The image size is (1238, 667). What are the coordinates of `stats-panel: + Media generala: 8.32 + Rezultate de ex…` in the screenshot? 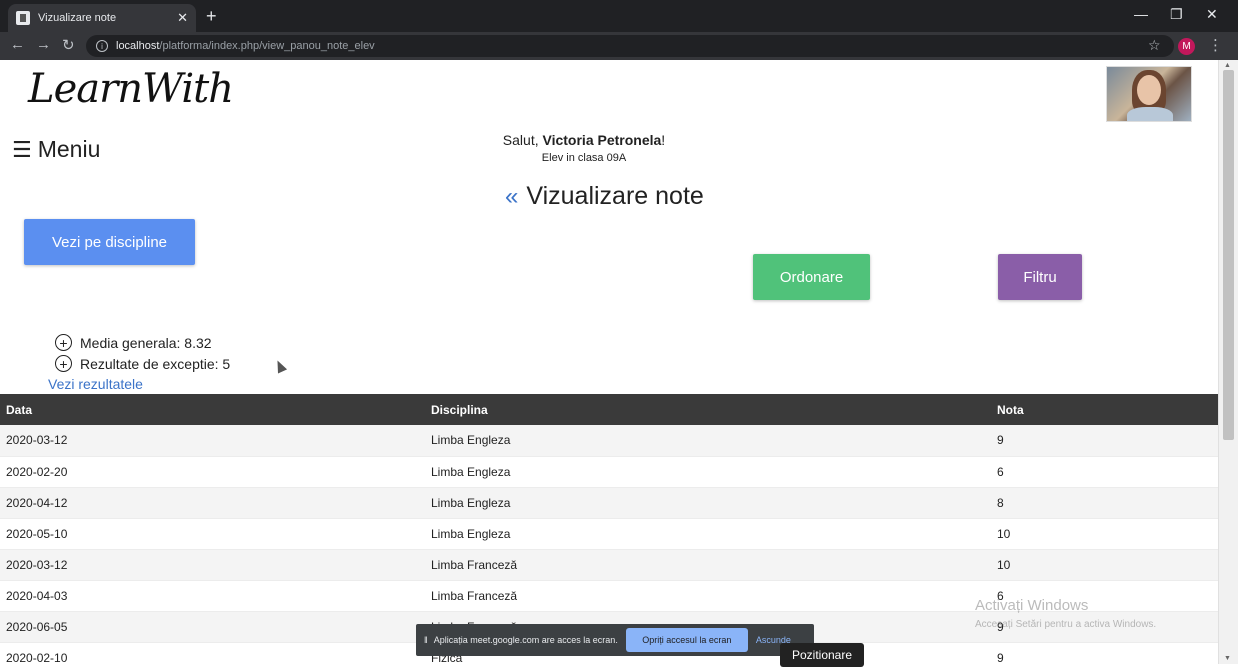 It's located at (142, 353).